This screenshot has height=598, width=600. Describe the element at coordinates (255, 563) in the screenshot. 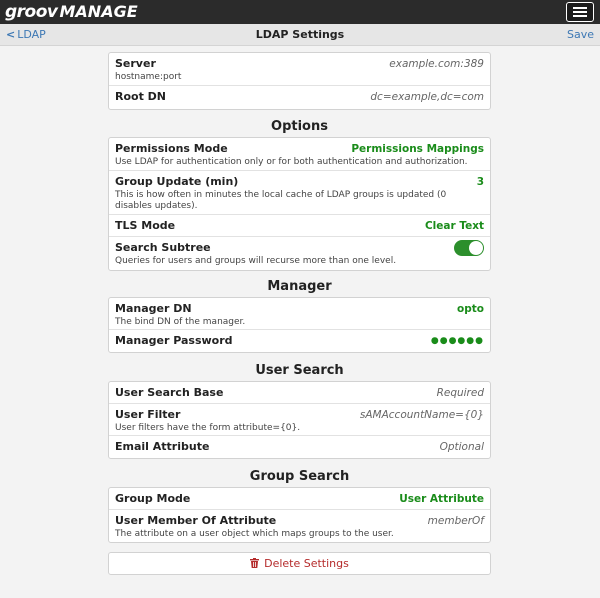

I see `trash-icon` at that location.